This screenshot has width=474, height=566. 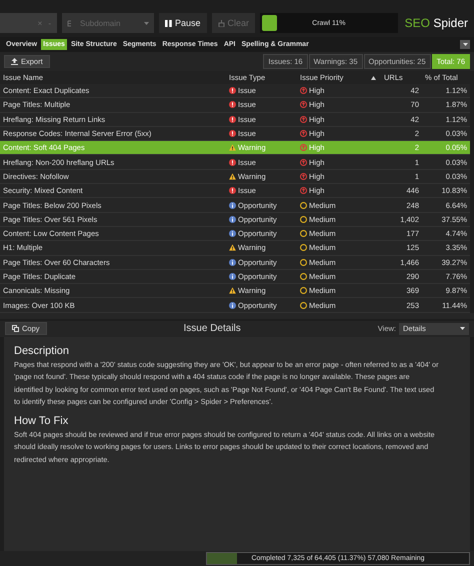 I want to click on sort-icon, so click(x=373, y=78).